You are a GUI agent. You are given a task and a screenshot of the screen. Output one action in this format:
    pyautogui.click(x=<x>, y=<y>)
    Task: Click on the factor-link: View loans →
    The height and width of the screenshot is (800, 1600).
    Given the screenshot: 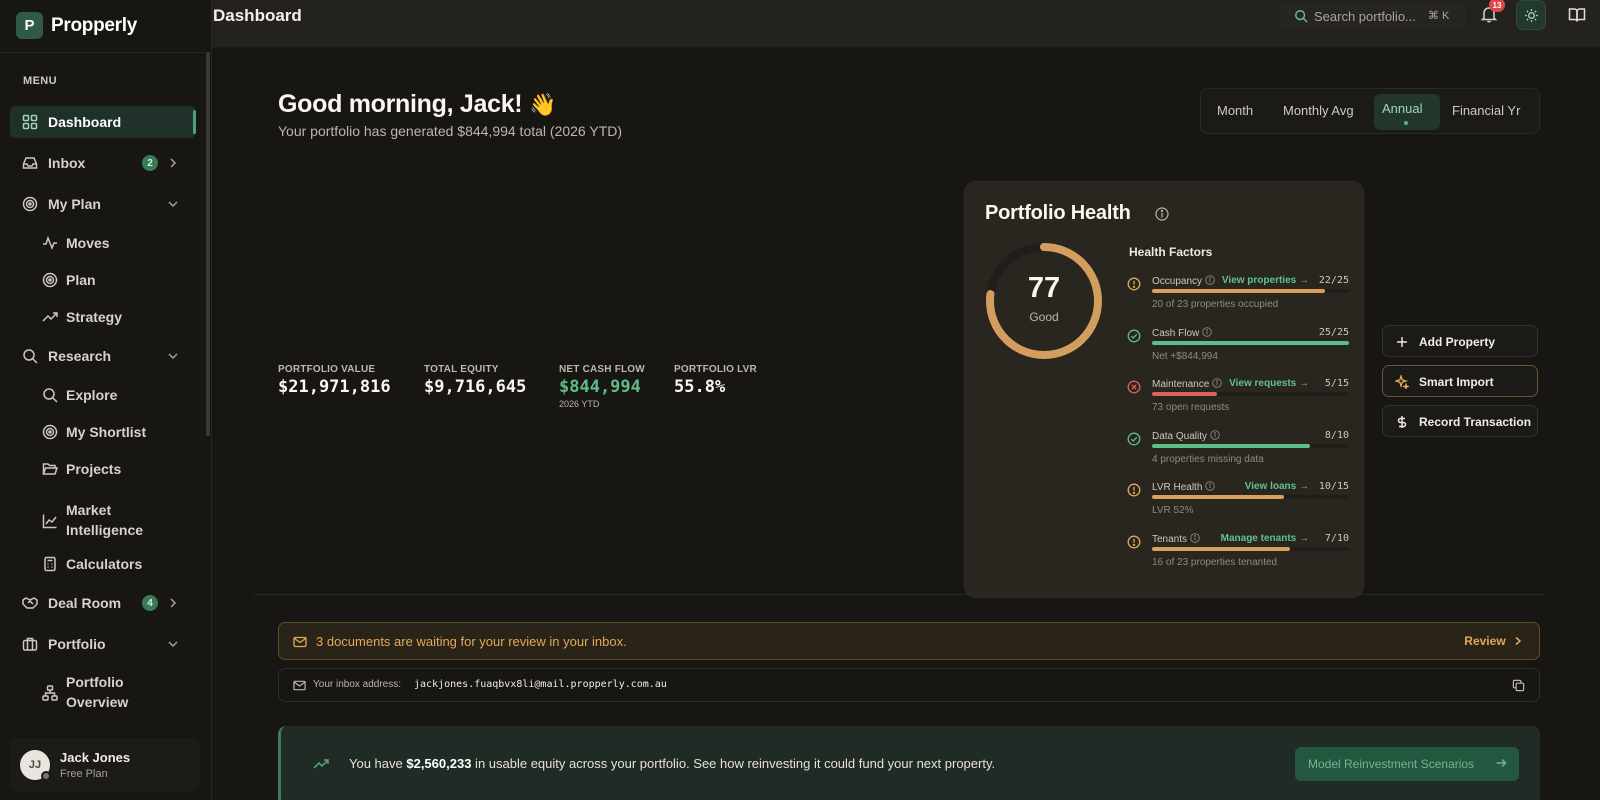 What is the action you would take?
    pyautogui.click(x=1277, y=486)
    